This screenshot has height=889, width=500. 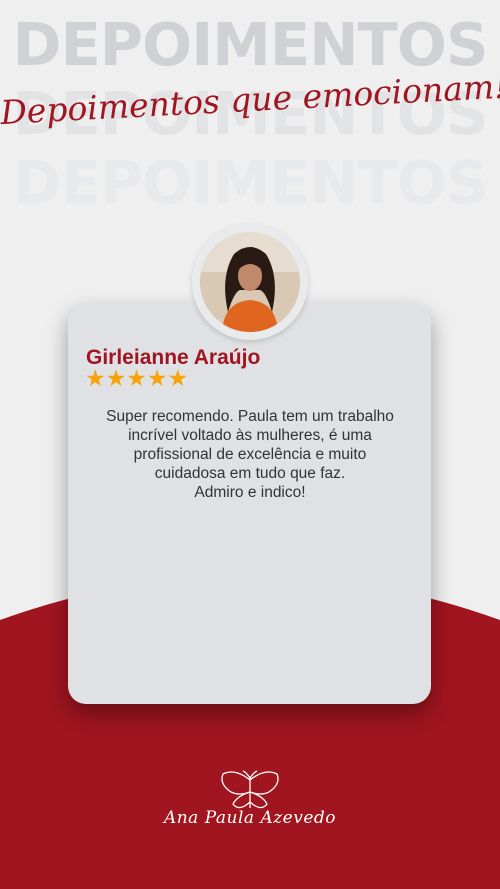 I want to click on quote-line: Super recomendo. Paula tem um trabalho, so click(x=250, y=416).